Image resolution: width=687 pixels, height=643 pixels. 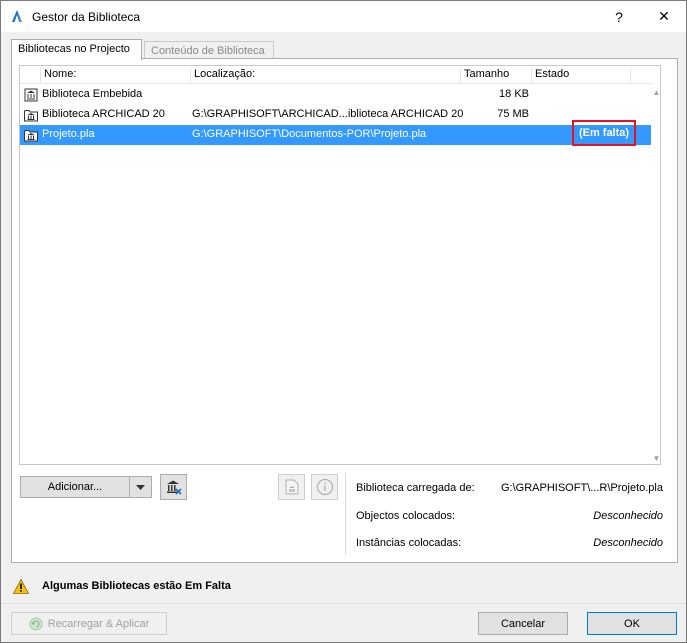 What do you see at coordinates (98, 623) in the screenshot?
I see `reload-apply-label: Recarregar & Aplicar` at bounding box center [98, 623].